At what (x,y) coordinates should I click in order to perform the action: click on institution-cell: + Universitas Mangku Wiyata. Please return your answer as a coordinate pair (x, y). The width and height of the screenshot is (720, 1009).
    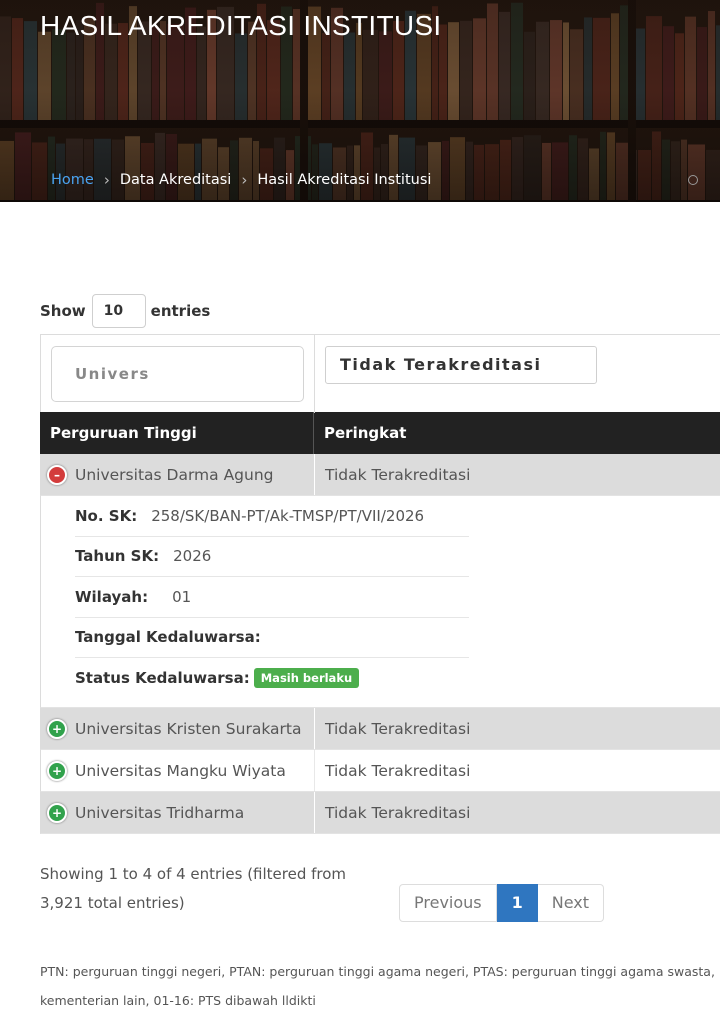
    Looking at the image, I should click on (178, 770).